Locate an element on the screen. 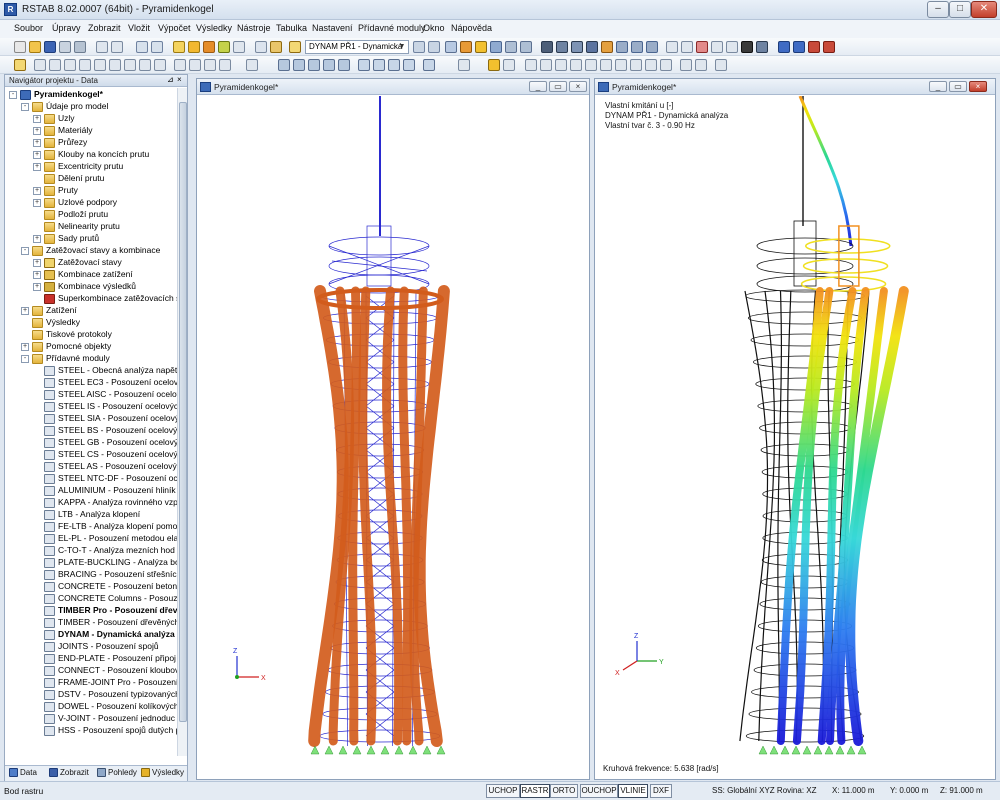 The height and width of the screenshot is (800, 1000). tree-item: V-JOINT - Posouzení jednoduc is located at coordinates (104, 718).